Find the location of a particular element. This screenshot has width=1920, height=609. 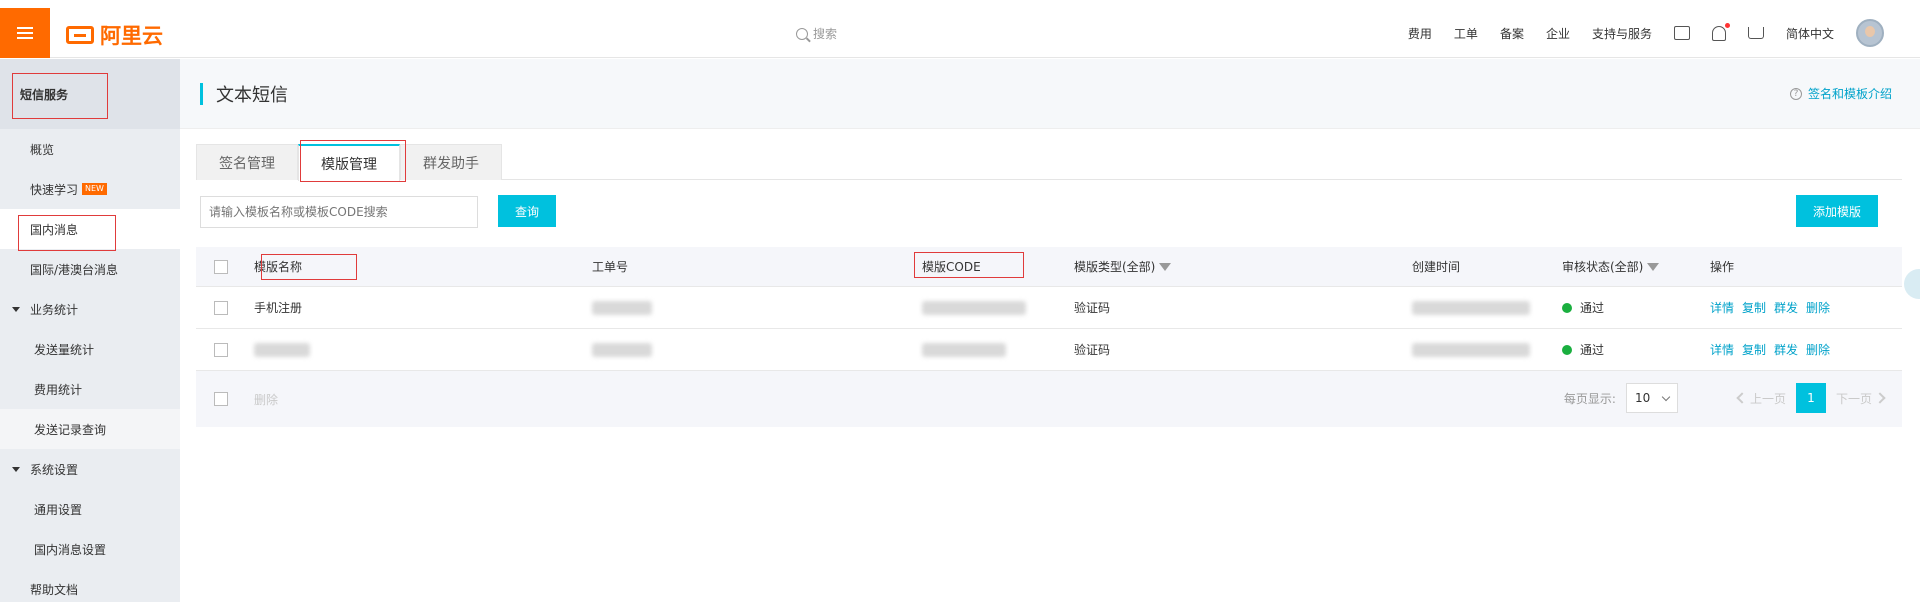

sidebar-item-quick-learn: 快速学习 NEW is located at coordinates (90, 189).